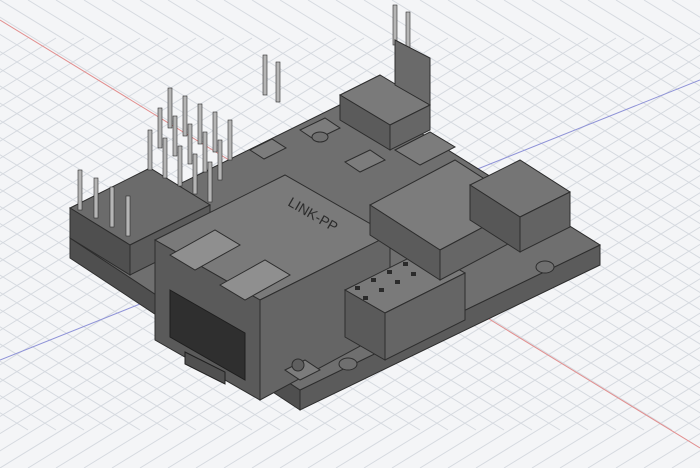  Describe the element at coordinates (643, 35) in the screenshot. I see `grid-line` at that location.